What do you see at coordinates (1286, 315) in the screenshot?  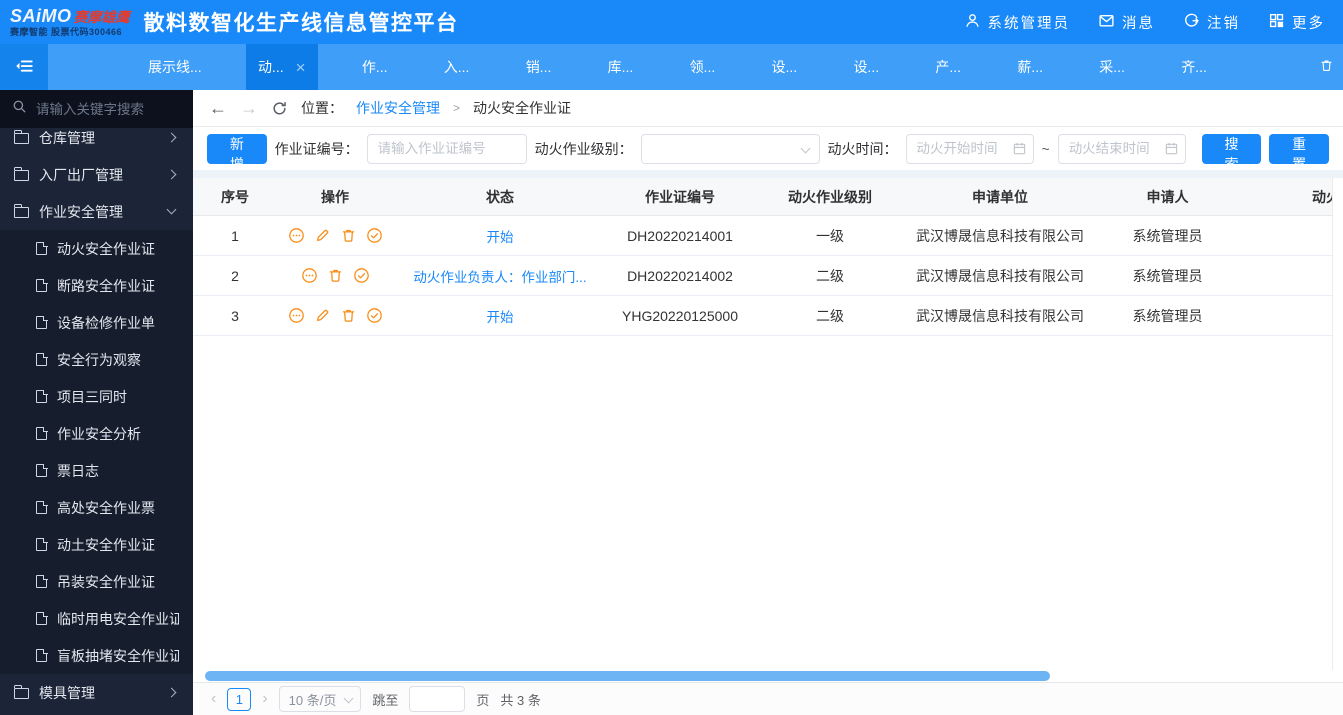 I see `cell-content` at bounding box center [1286, 315].